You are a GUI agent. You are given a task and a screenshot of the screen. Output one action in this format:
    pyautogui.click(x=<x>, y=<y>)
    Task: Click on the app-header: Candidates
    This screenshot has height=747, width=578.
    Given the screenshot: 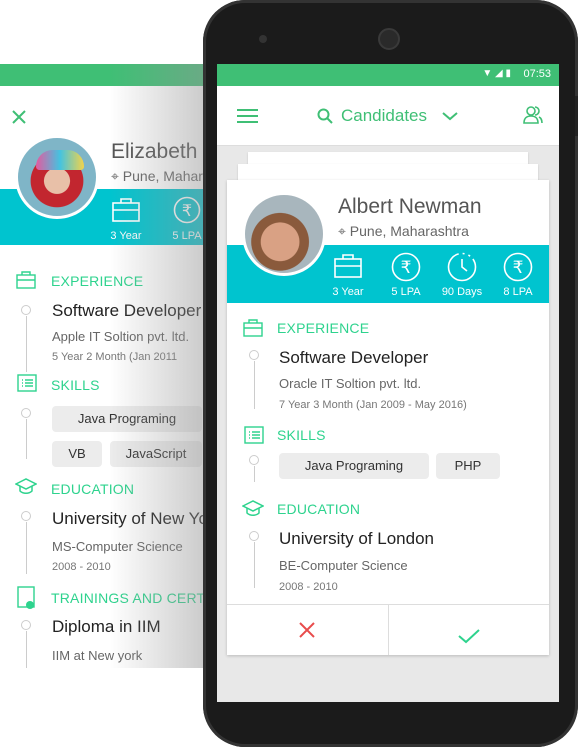 What is the action you would take?
    pyautogui.click(x=388, y=116)
    